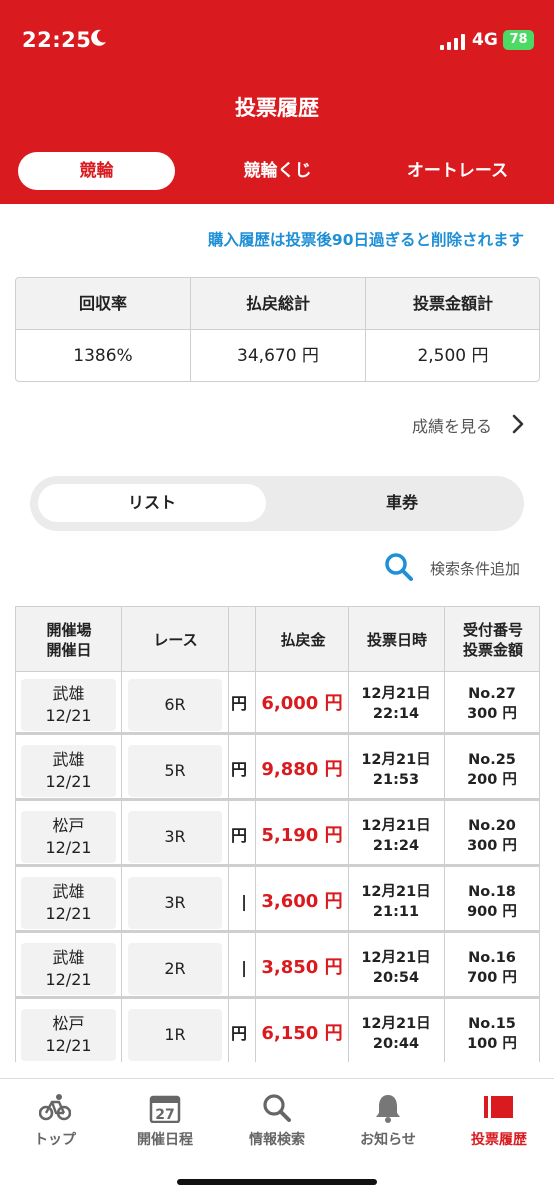 The width and height of the screenshot is (554, 1200). What do you see at coordinates (492, 760) in the screenshot?
I see `ticket-number: No.25` at bounding box center [492, 760].